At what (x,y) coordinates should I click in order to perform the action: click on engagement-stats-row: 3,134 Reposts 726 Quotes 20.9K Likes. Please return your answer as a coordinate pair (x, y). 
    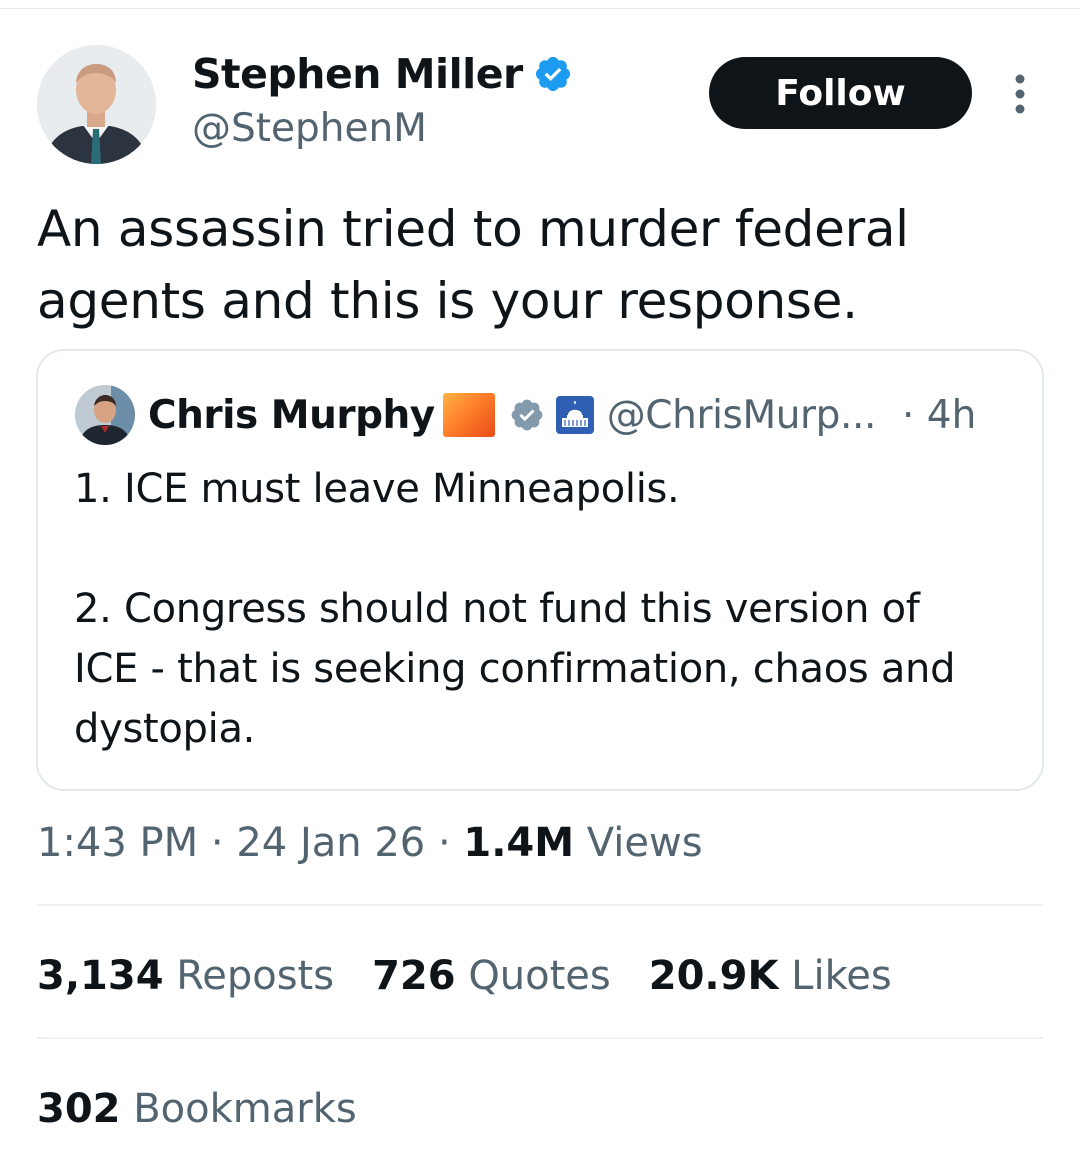
    Looking at the image, I should click on (483, 976).